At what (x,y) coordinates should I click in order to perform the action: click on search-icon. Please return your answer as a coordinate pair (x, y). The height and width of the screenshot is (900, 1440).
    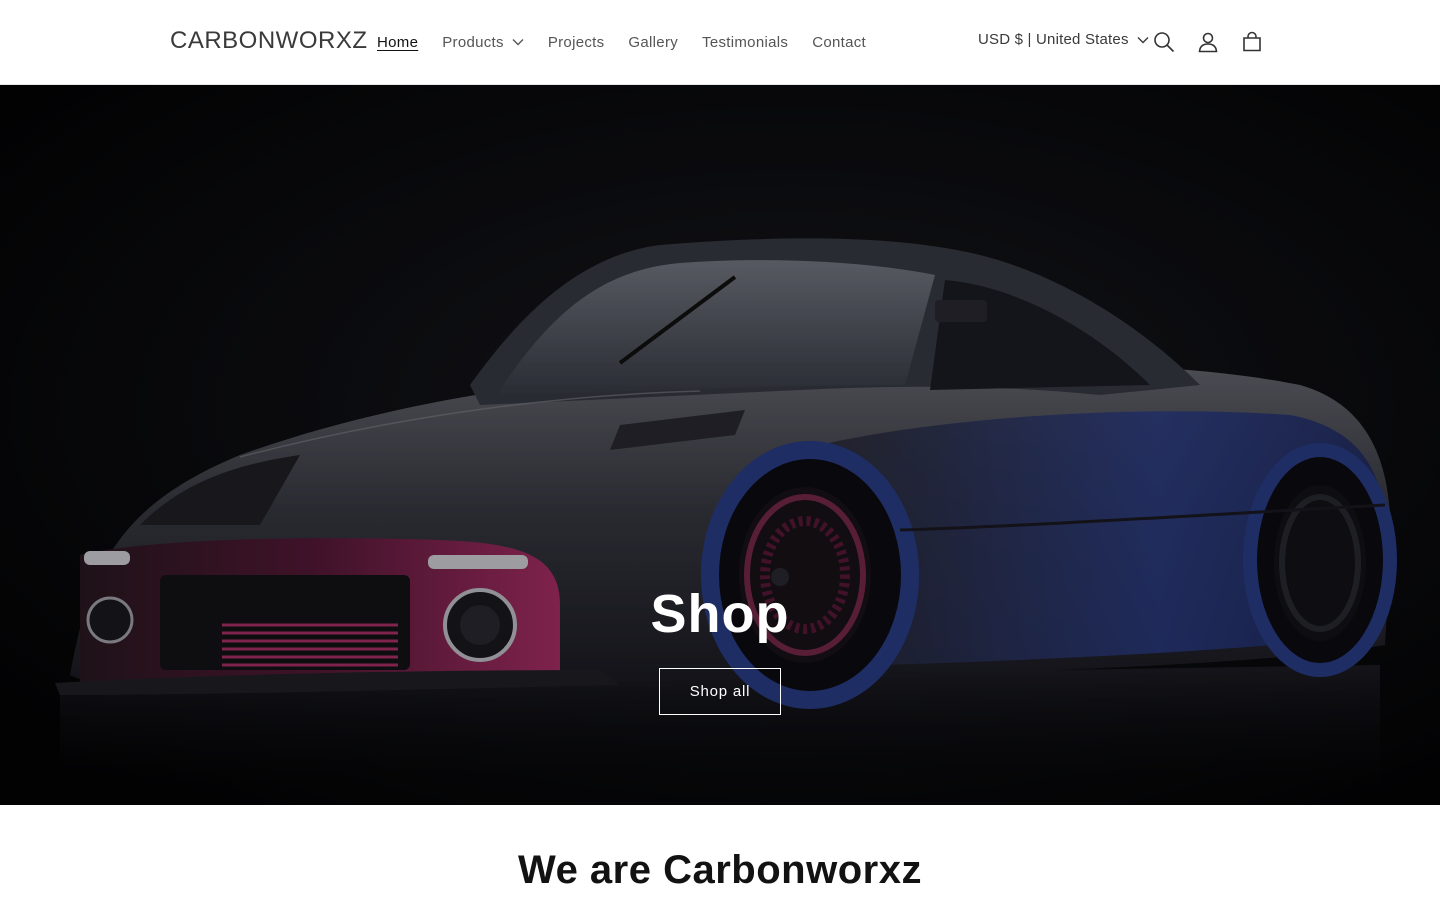
    Looking at the image, I should click on (1164, 42).